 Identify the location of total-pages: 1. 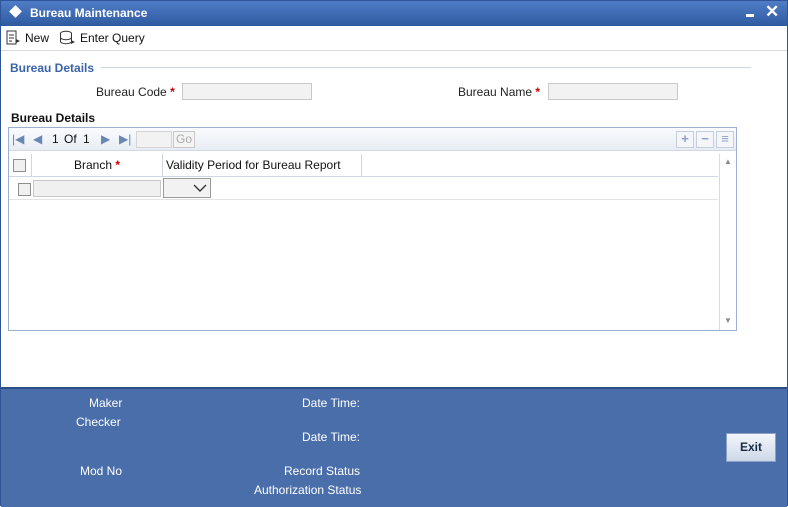
(86, 139).